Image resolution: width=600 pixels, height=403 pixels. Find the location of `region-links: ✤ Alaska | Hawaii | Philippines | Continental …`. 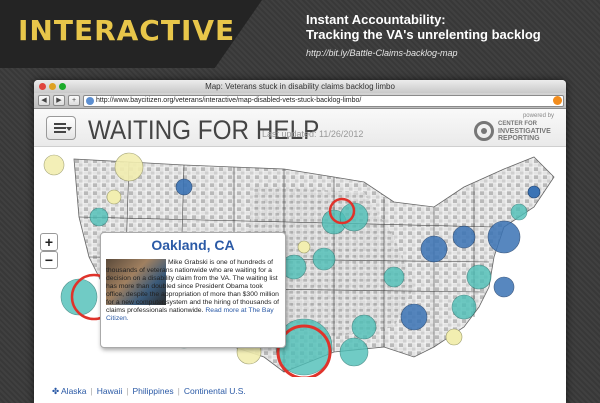

region-links: ✤ Alaska | Hawaii | Philippines | Continental … is located at coordinates (149, 391).